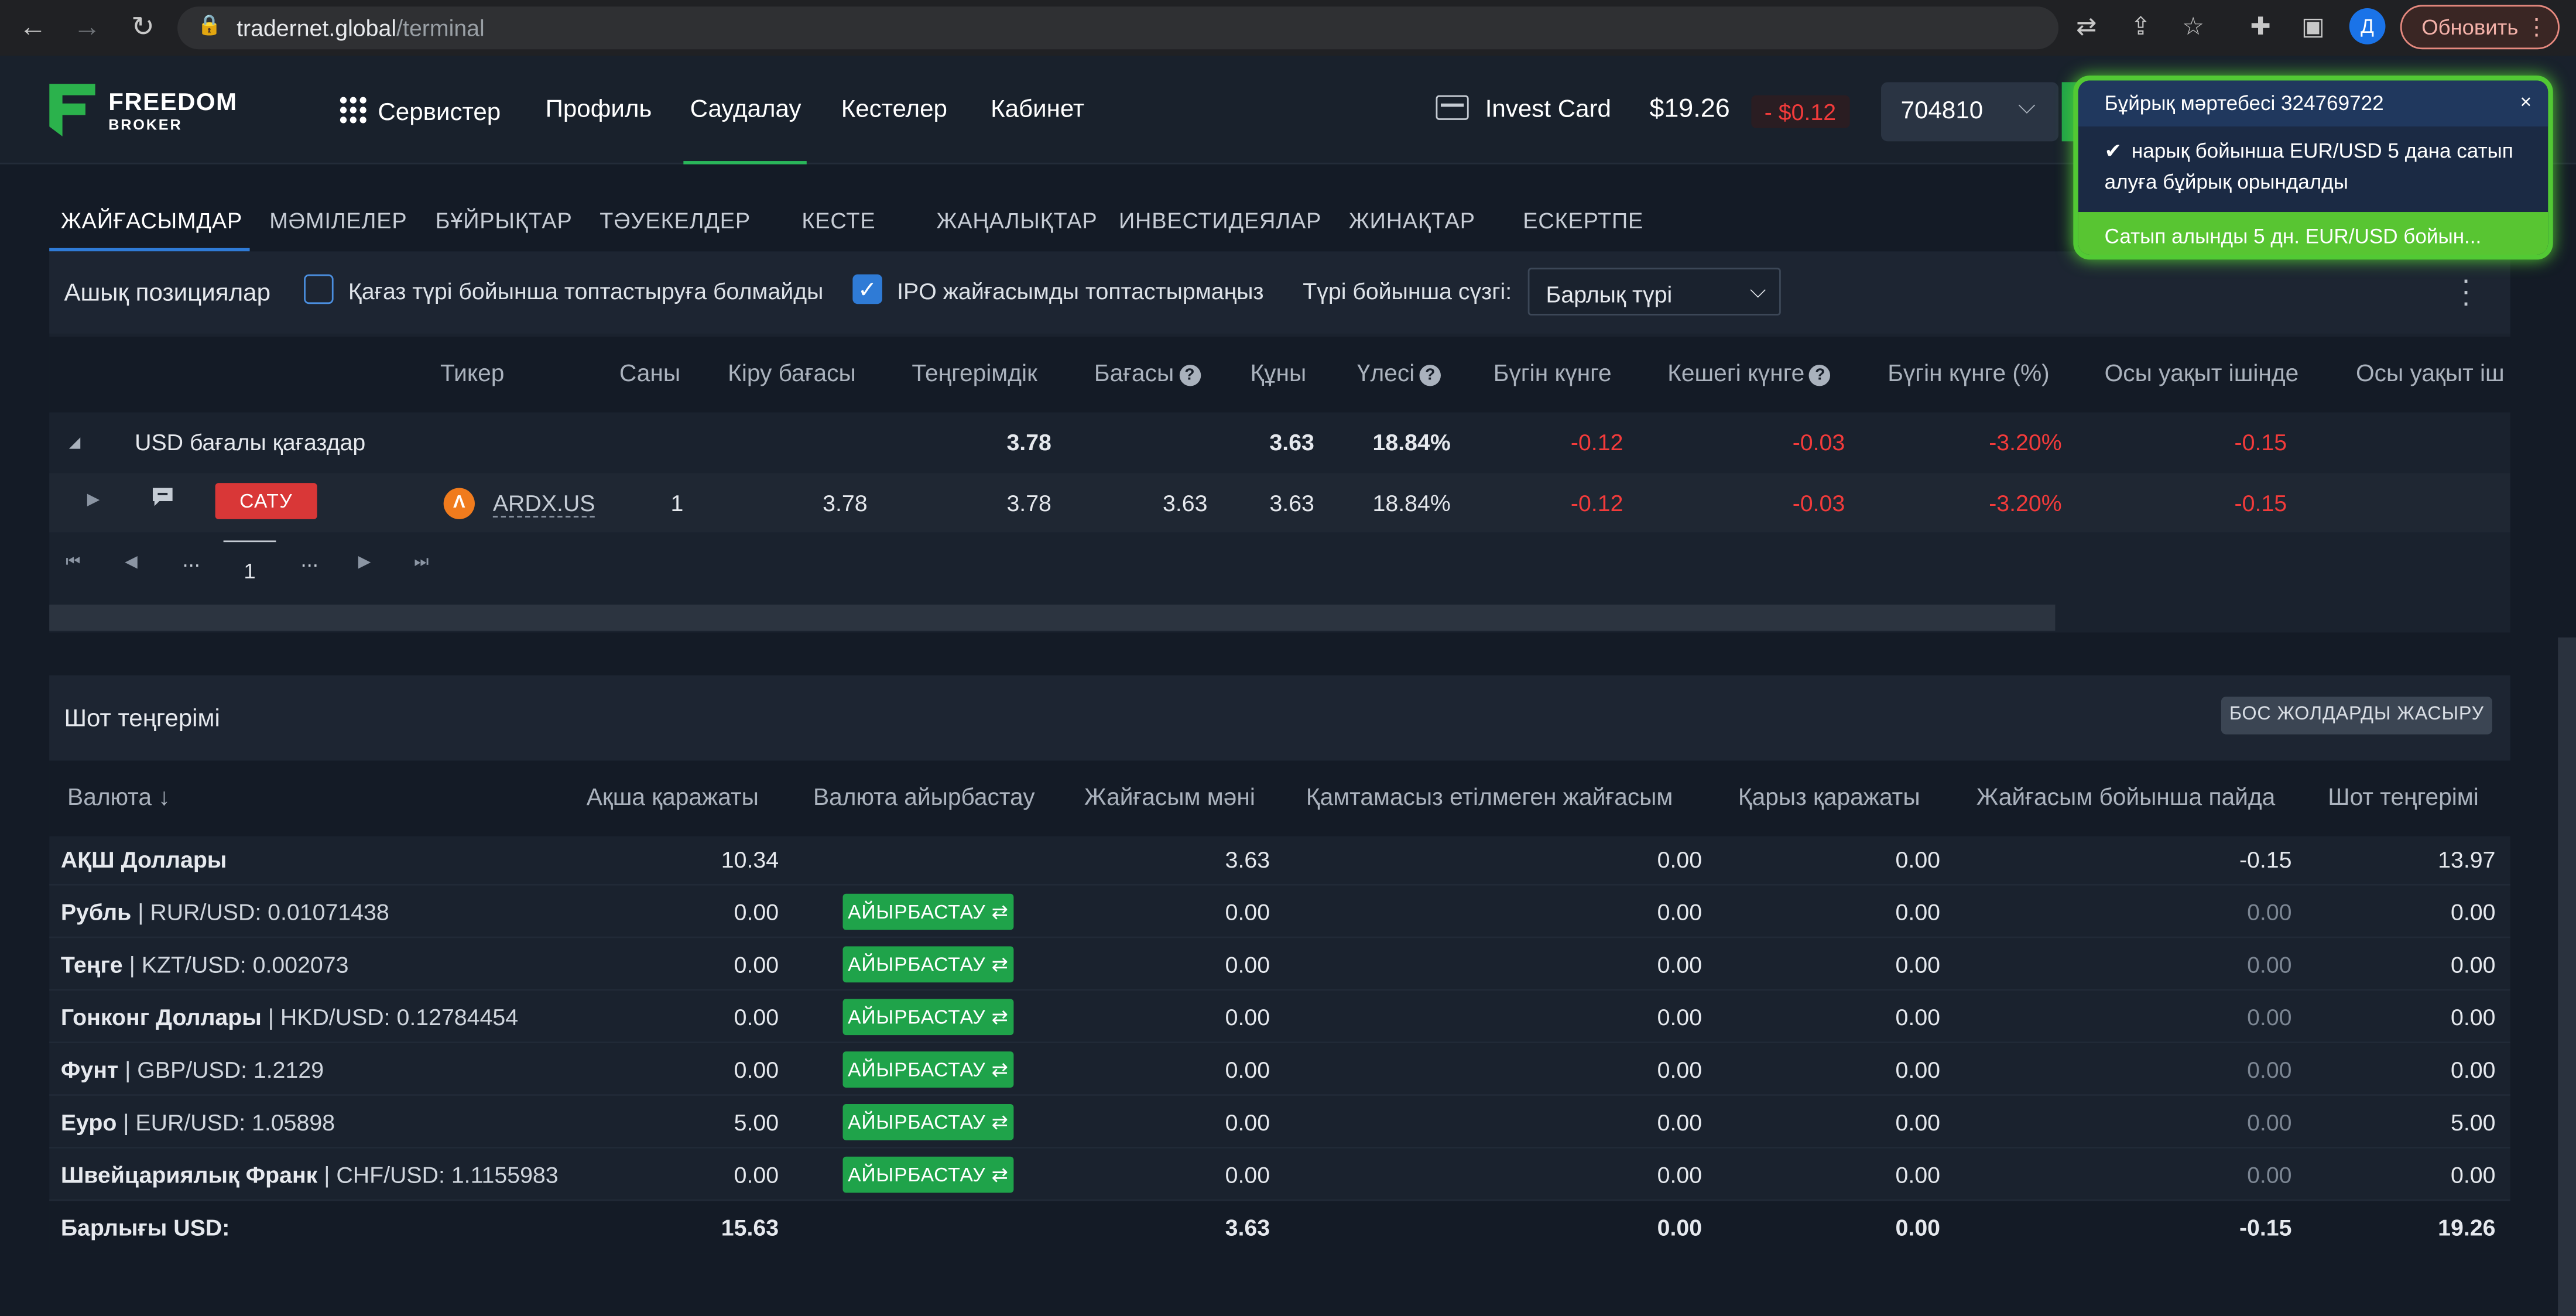 The image size is (2576, 1316). What do you see at coordinates (1523, 109) in the screenshot?
I see `invest-card-link: Invest Card` at bounding box center [1523, 109].